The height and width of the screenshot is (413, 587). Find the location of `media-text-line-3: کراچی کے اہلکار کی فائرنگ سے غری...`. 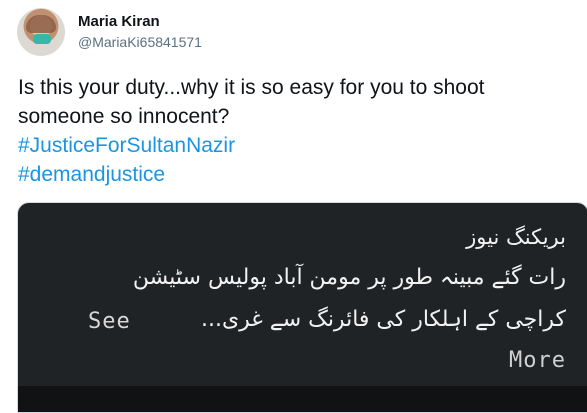

media-text-line-3: کراچی کے اہلکار کی فائرنگ سے غری... is located at coordinates (383, 319).